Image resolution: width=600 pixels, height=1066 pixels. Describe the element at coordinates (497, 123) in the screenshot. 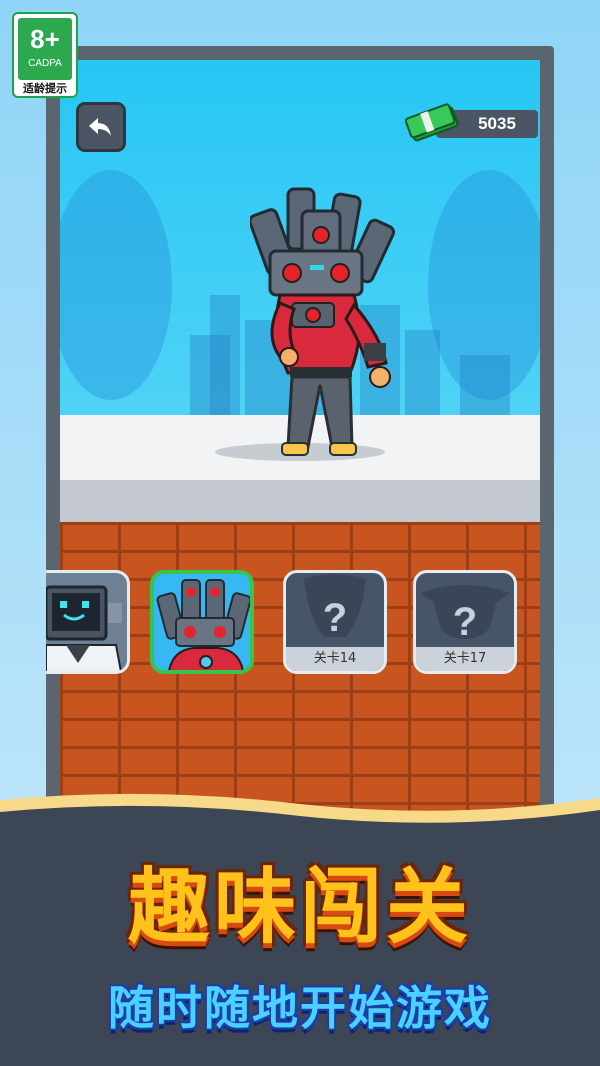

I see `currency-value: 5035` at that location.